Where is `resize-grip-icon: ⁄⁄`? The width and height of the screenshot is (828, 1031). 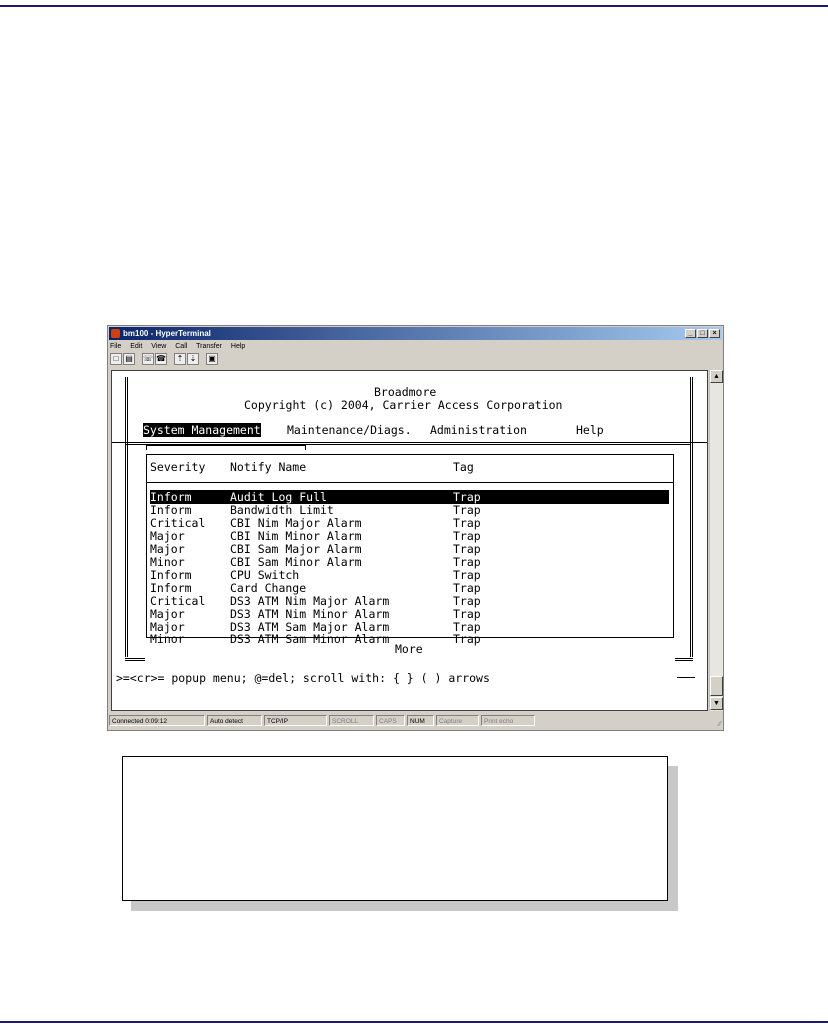
resize-grip-icon: ⁄⁄ is located at coordinates (720, 725).